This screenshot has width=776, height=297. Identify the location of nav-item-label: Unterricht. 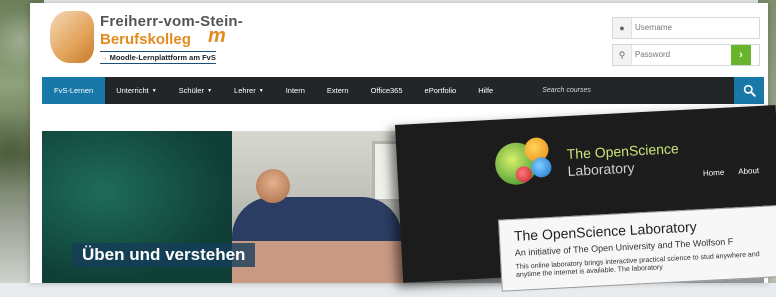
(132, 90).